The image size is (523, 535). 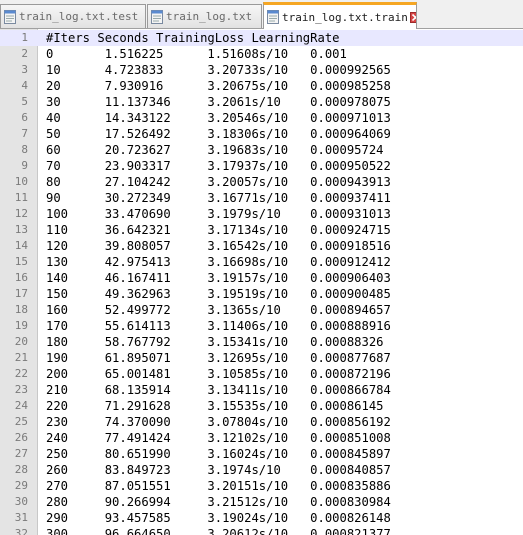 I want to click on line-number: 2, so click(x=24, y=53).